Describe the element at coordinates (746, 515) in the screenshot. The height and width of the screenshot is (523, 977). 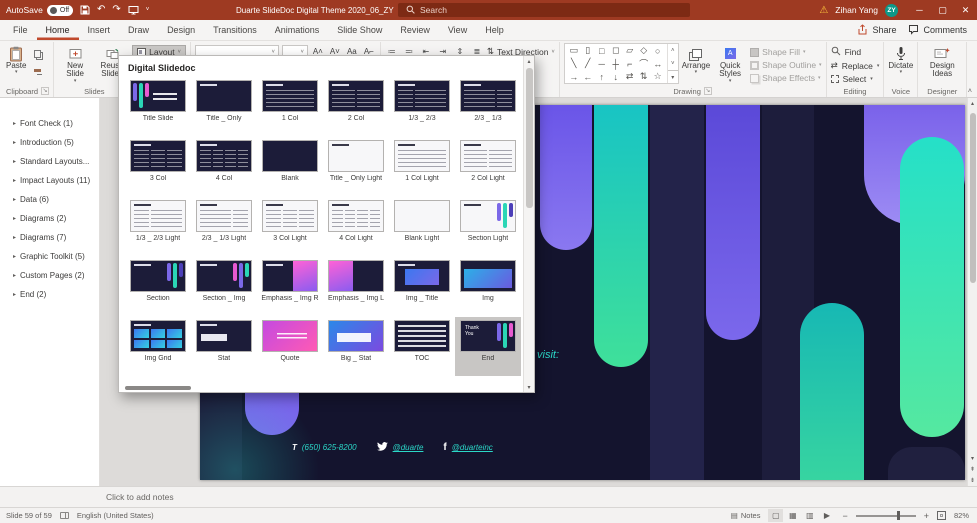
I see `notes-toggle-button: ▤ Notes` at that location.